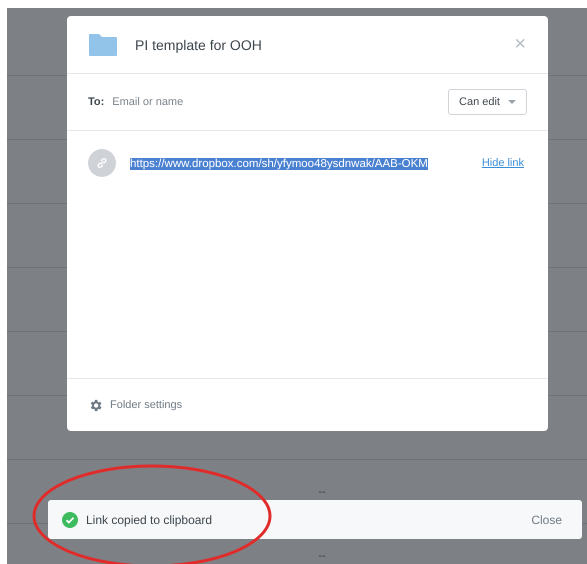 Image resolution: width=587 pixels, height=564 pixels. I want to click on link-icon, so click(102, 163).